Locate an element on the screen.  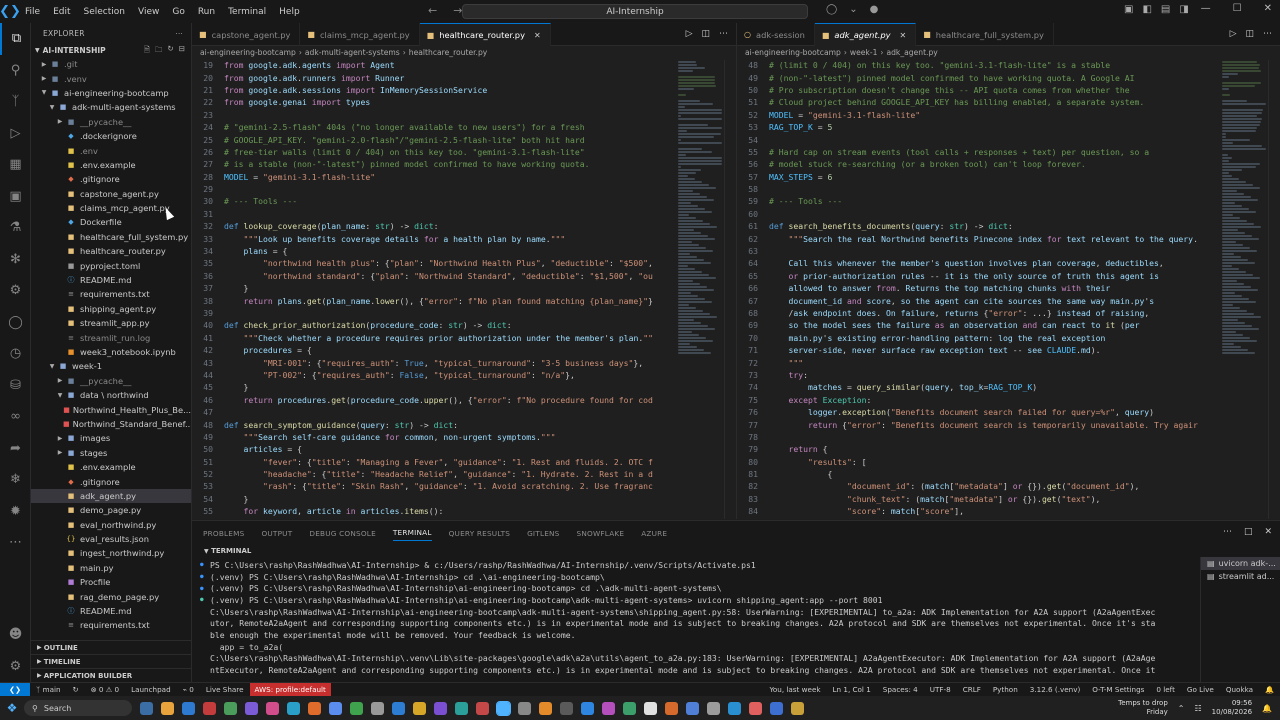
extensions-icon: ▦ is located at coordinates (15, 165).